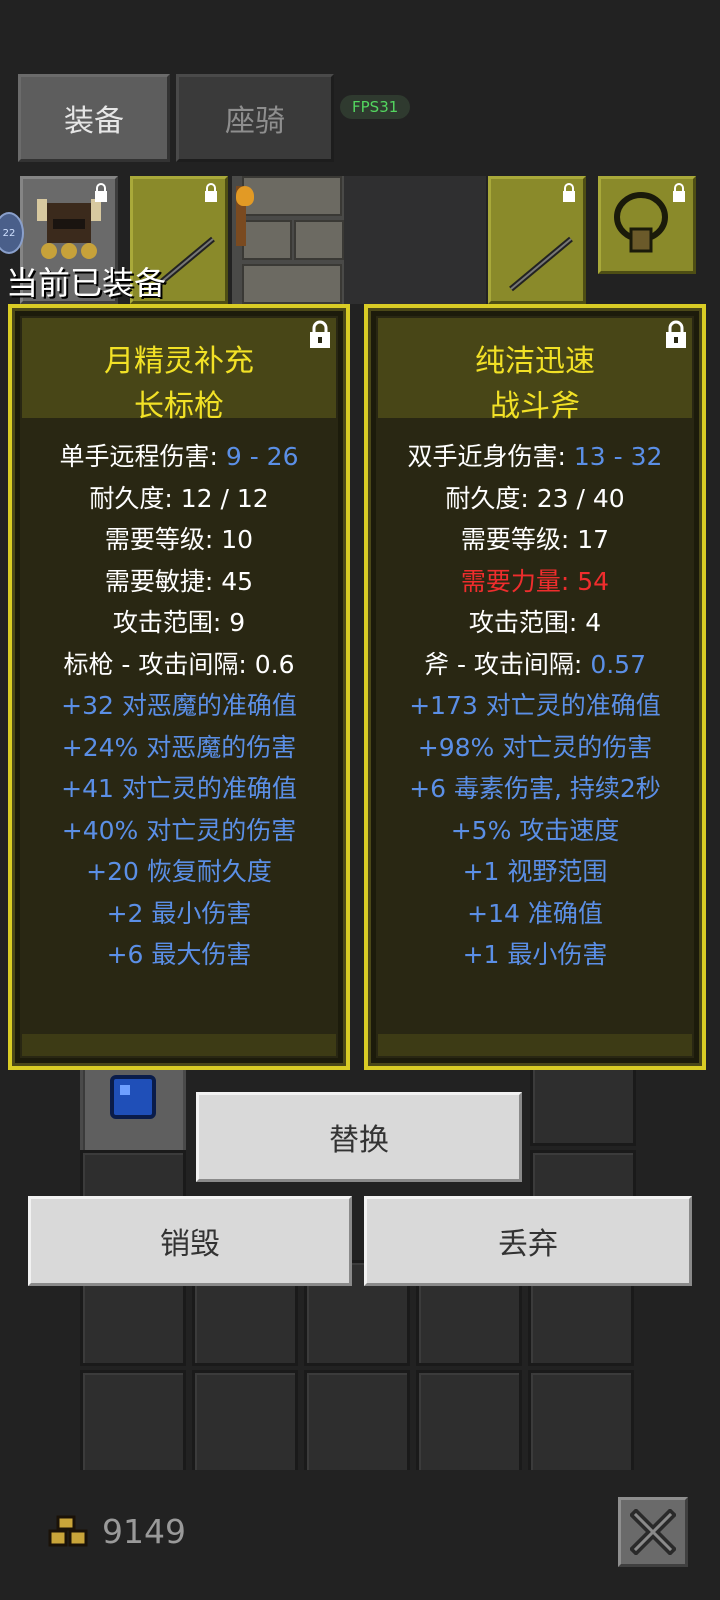  What do you see at coordinates (535, 361) in the screenshot?
I see `item-name-prefix: 纯洁迅速` at bounding box center [535, 361].